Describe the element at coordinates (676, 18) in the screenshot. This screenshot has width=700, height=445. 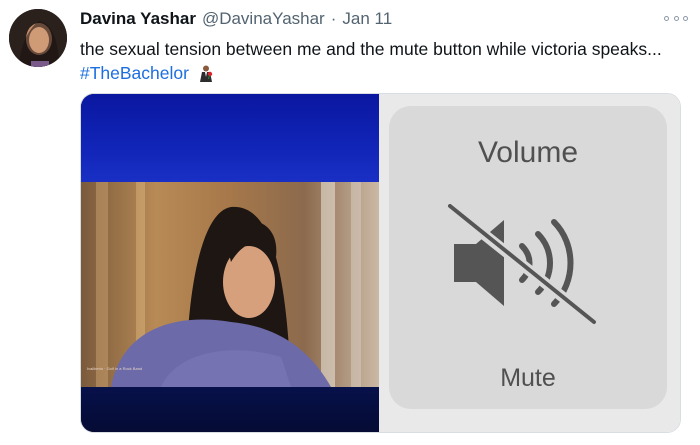
I see `more-options-icon` at that location.